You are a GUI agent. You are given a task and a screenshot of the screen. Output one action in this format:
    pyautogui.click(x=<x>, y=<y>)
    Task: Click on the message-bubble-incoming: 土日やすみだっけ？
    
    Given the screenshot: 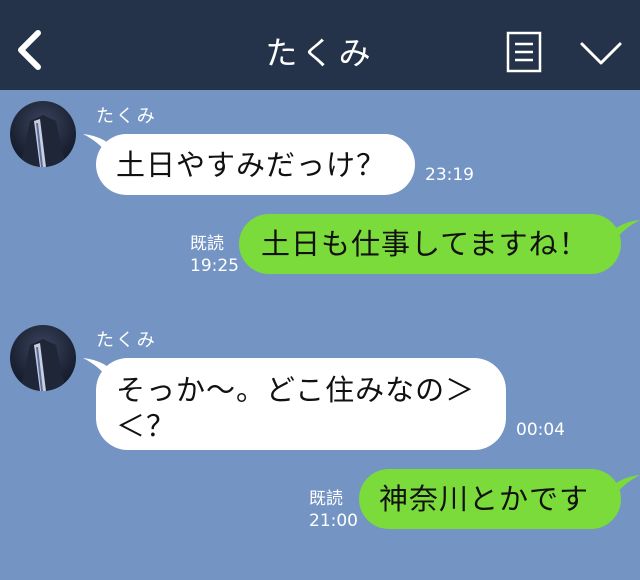 What is the action you would take?
    pyautogui.click(x=255, y=164)
    